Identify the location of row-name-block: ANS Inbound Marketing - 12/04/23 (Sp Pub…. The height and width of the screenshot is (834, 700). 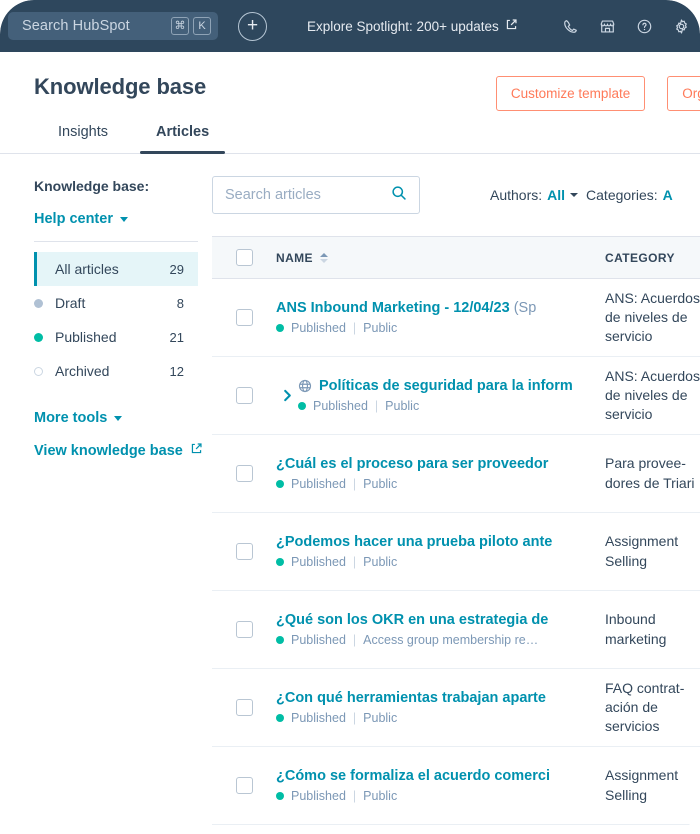
(440, 317).